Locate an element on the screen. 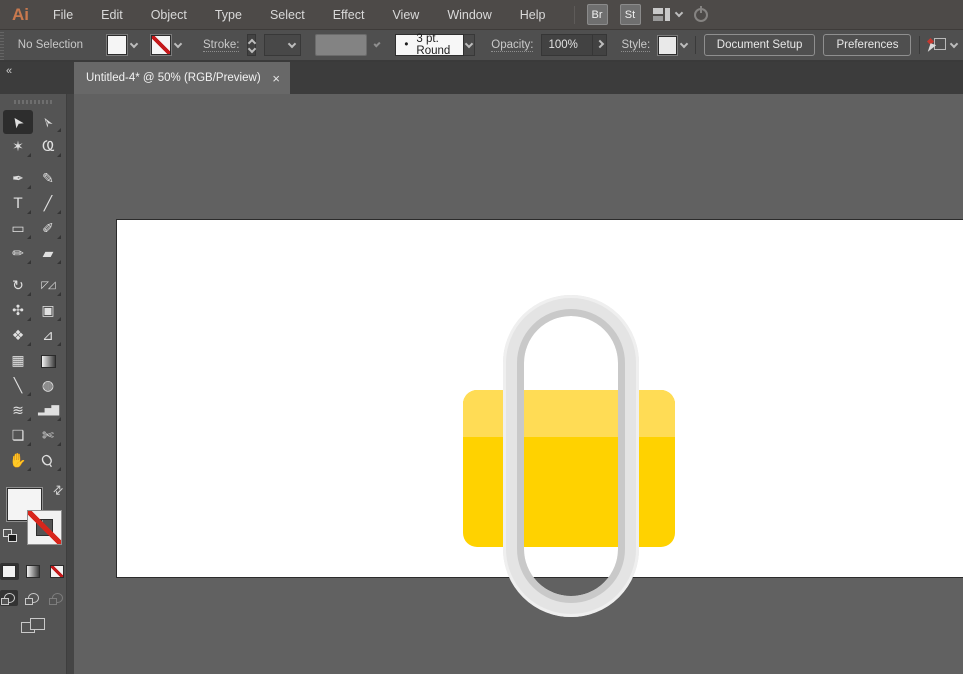  fill-color-swatch is located at coordinates (117, 45).